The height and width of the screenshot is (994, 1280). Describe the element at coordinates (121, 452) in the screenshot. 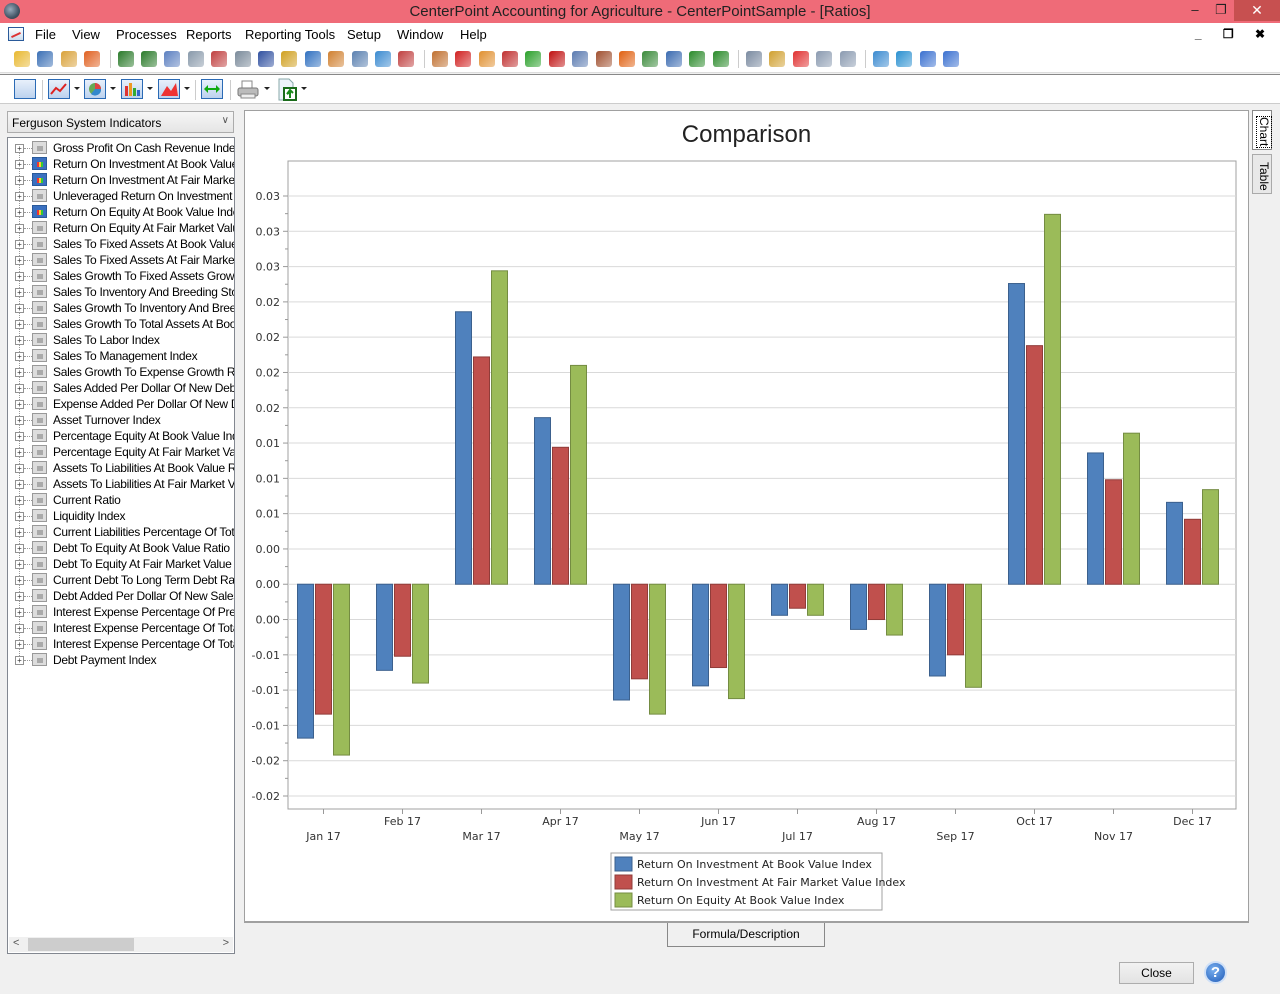

I see `tree-item: + Percentage Equity At Fair Market Valu` at that location.